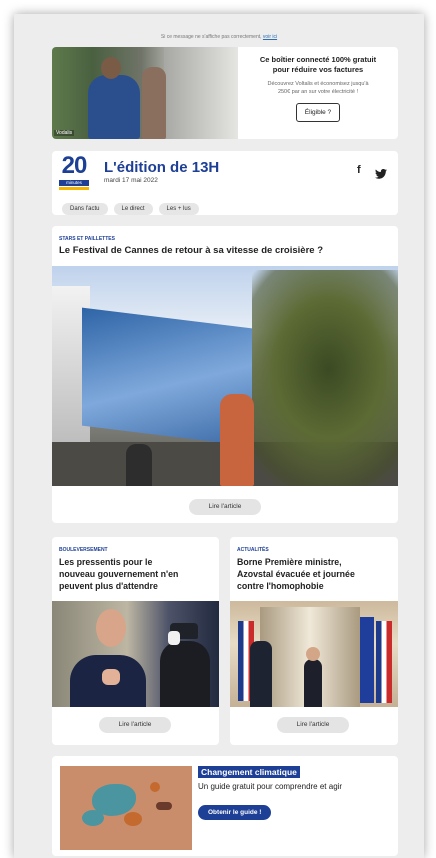 Image resolution: width=436 pixels, height=858 pixels. Describe the element at coordinates (106, 562) in the screenshot. I see `left-article-title-line1: Les pressentis pour le` at that location.